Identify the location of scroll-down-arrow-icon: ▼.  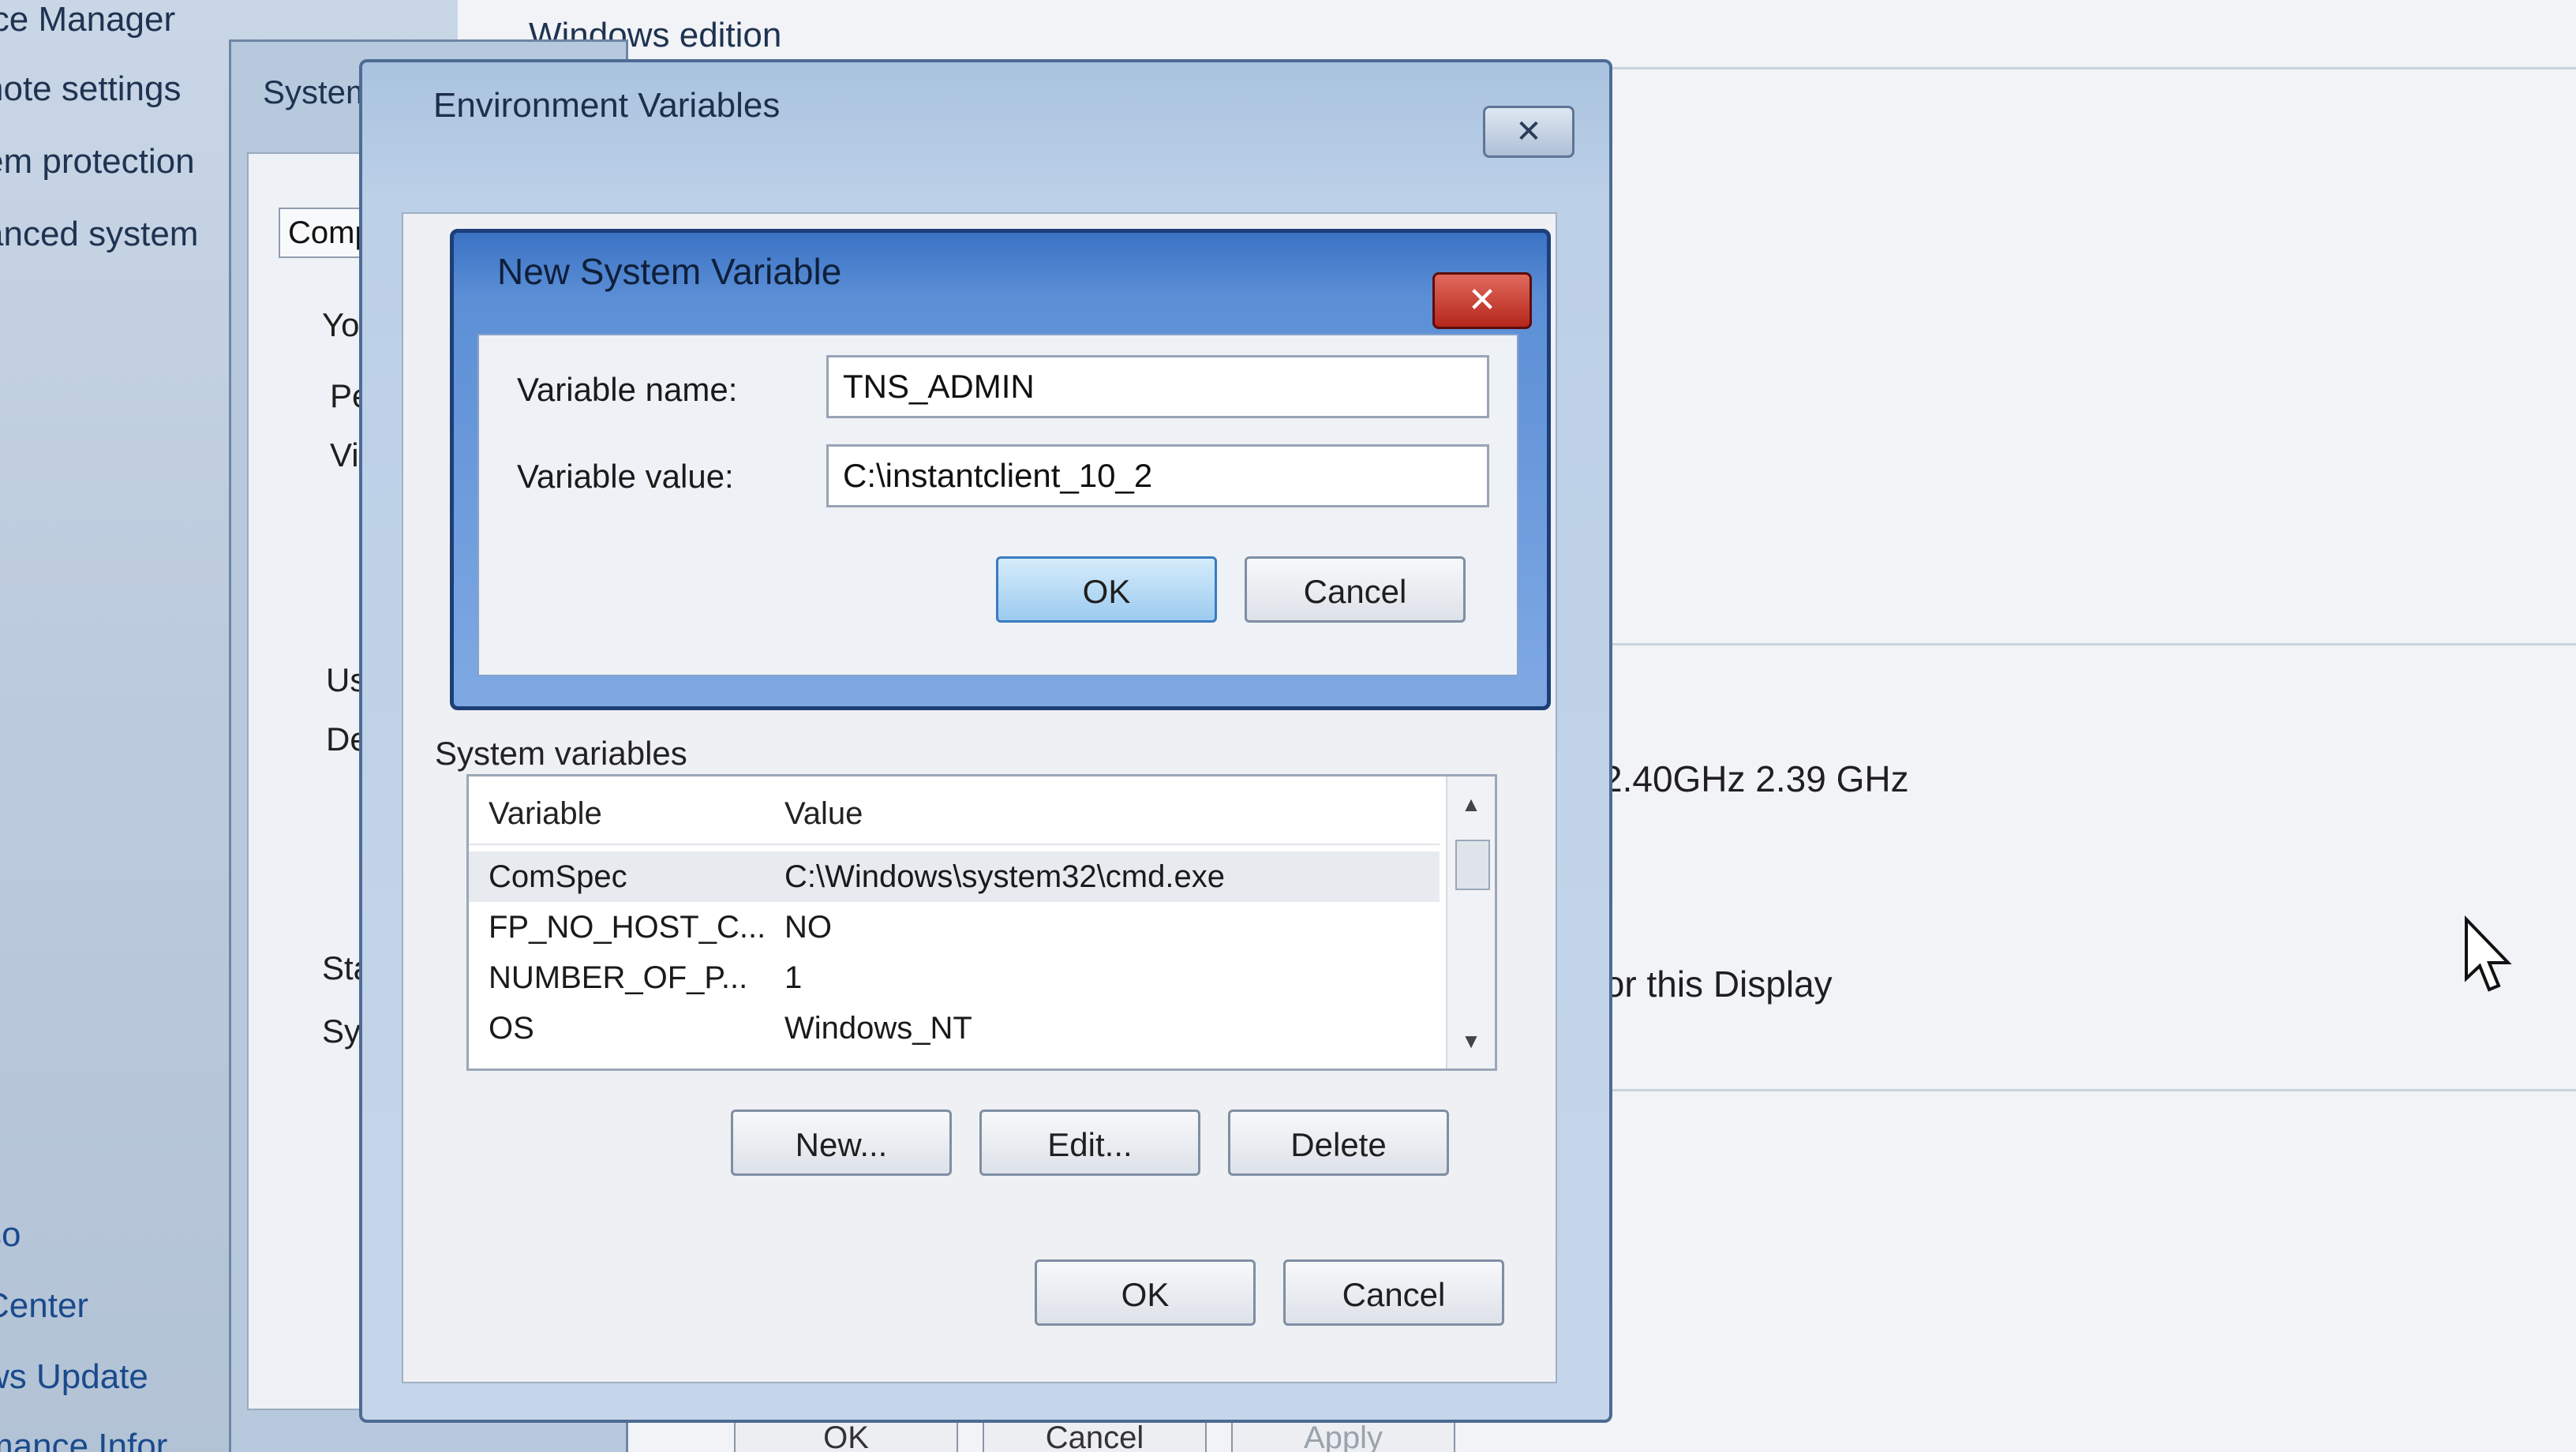
(1471, 1041).